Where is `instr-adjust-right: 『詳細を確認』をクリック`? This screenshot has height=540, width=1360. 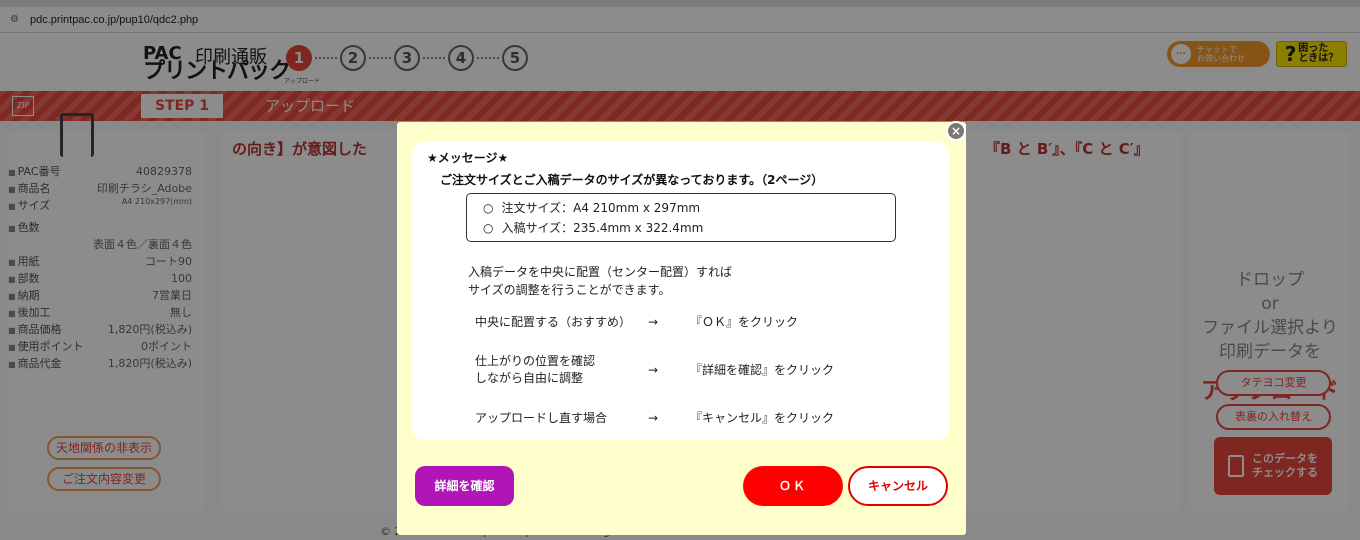
instr-adjust-right: 『詳細を確認』をクリック is located at coordinates (762, 370).